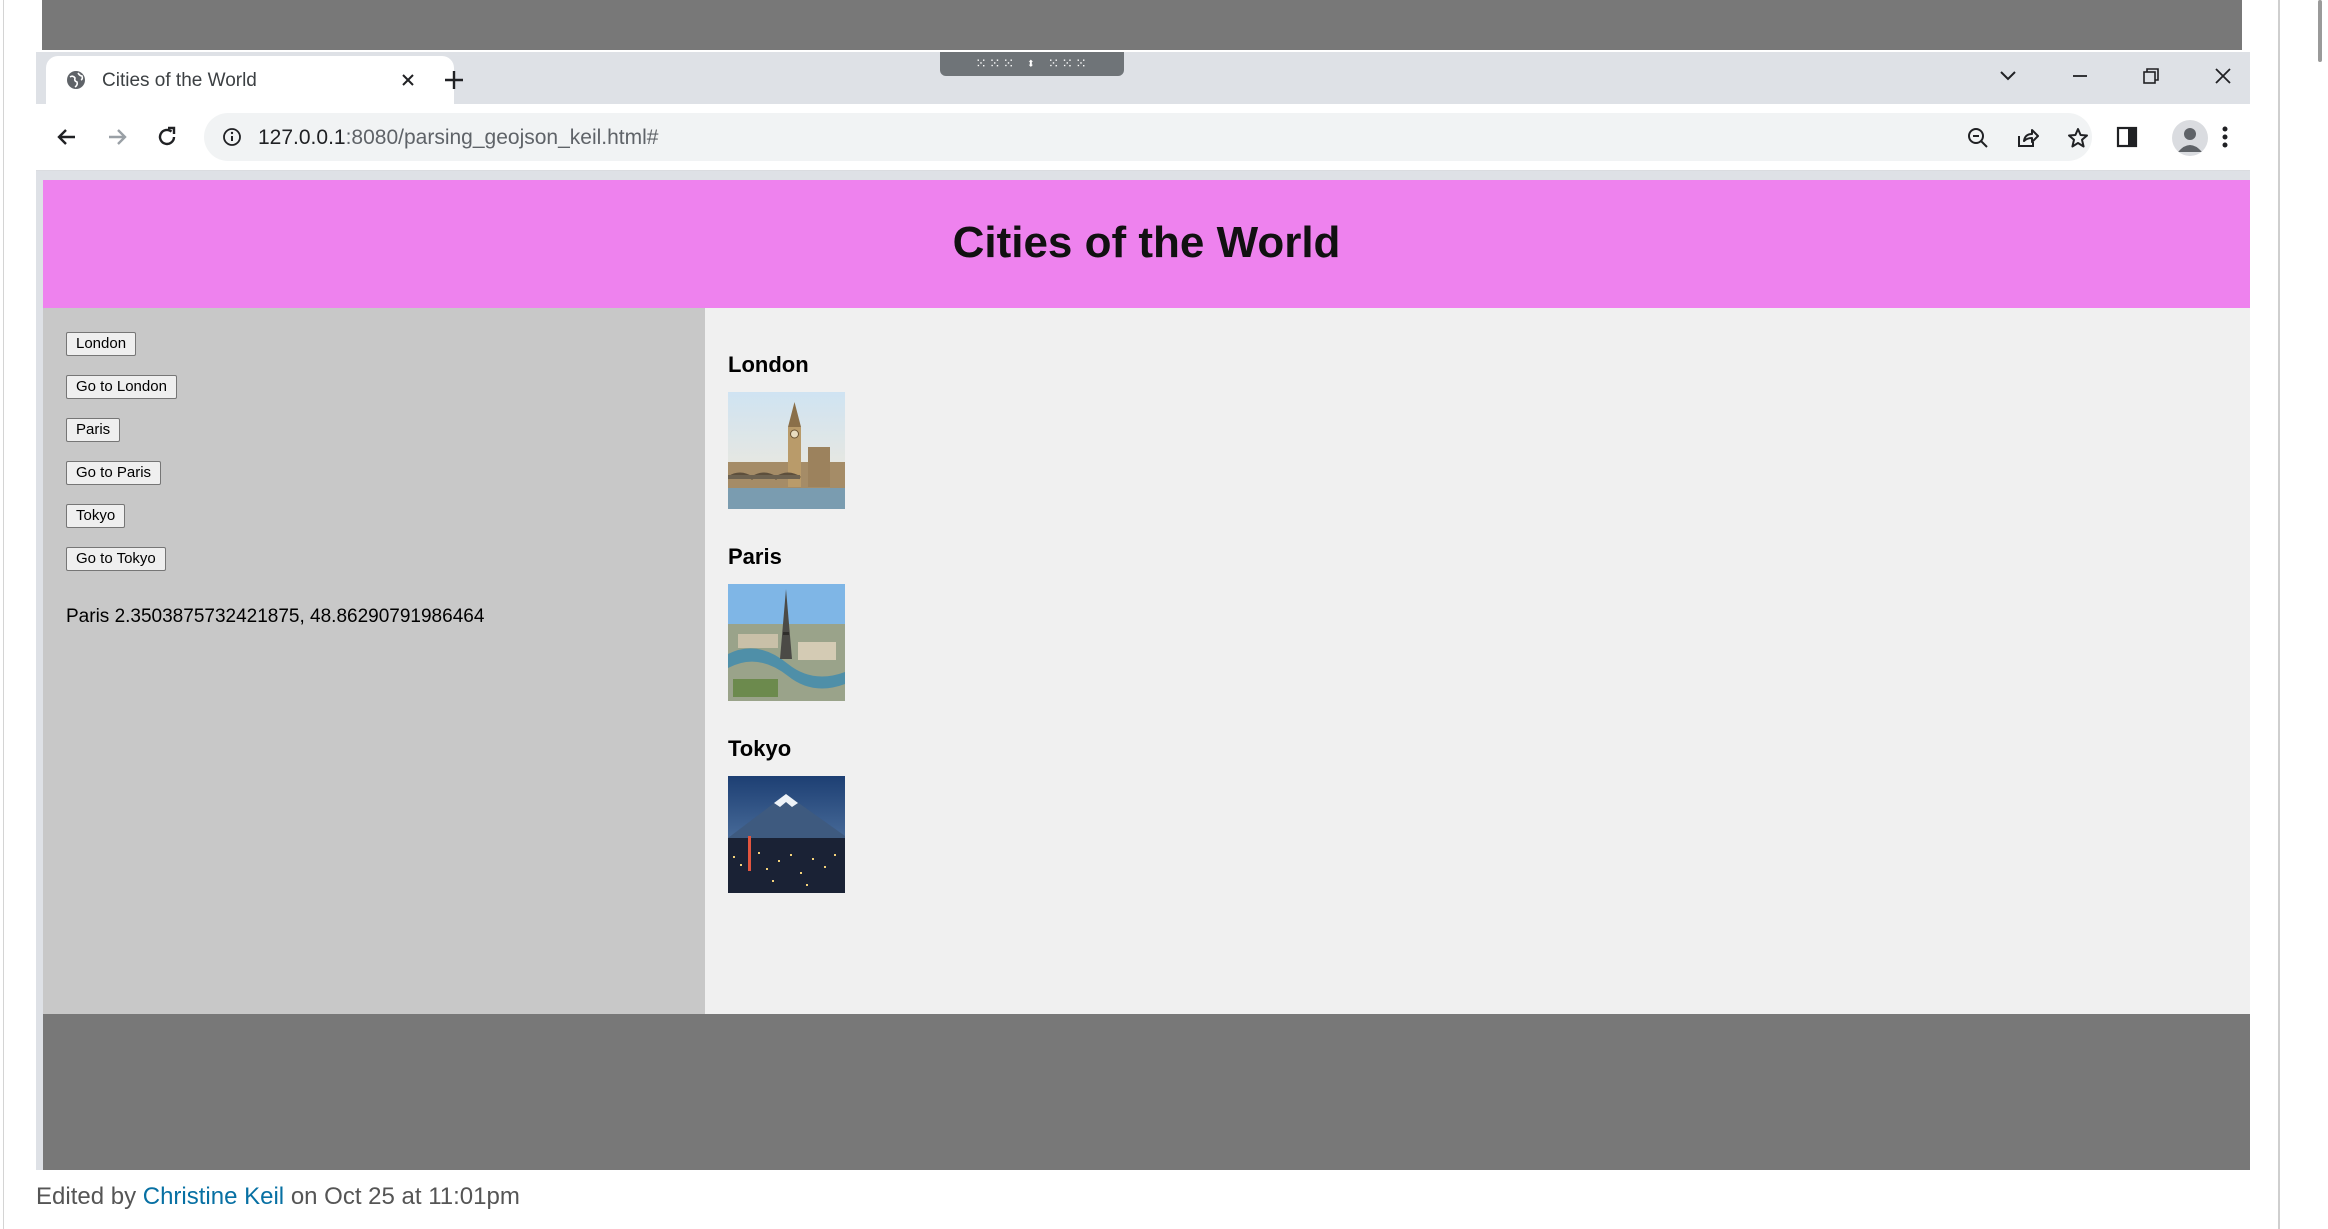 This screenshot has height=1229, width=2328. What do you see at coordinates (755, 556) in the screenshot?
I see `city-heading-paris: Paris` at bounding box center [755, 556].